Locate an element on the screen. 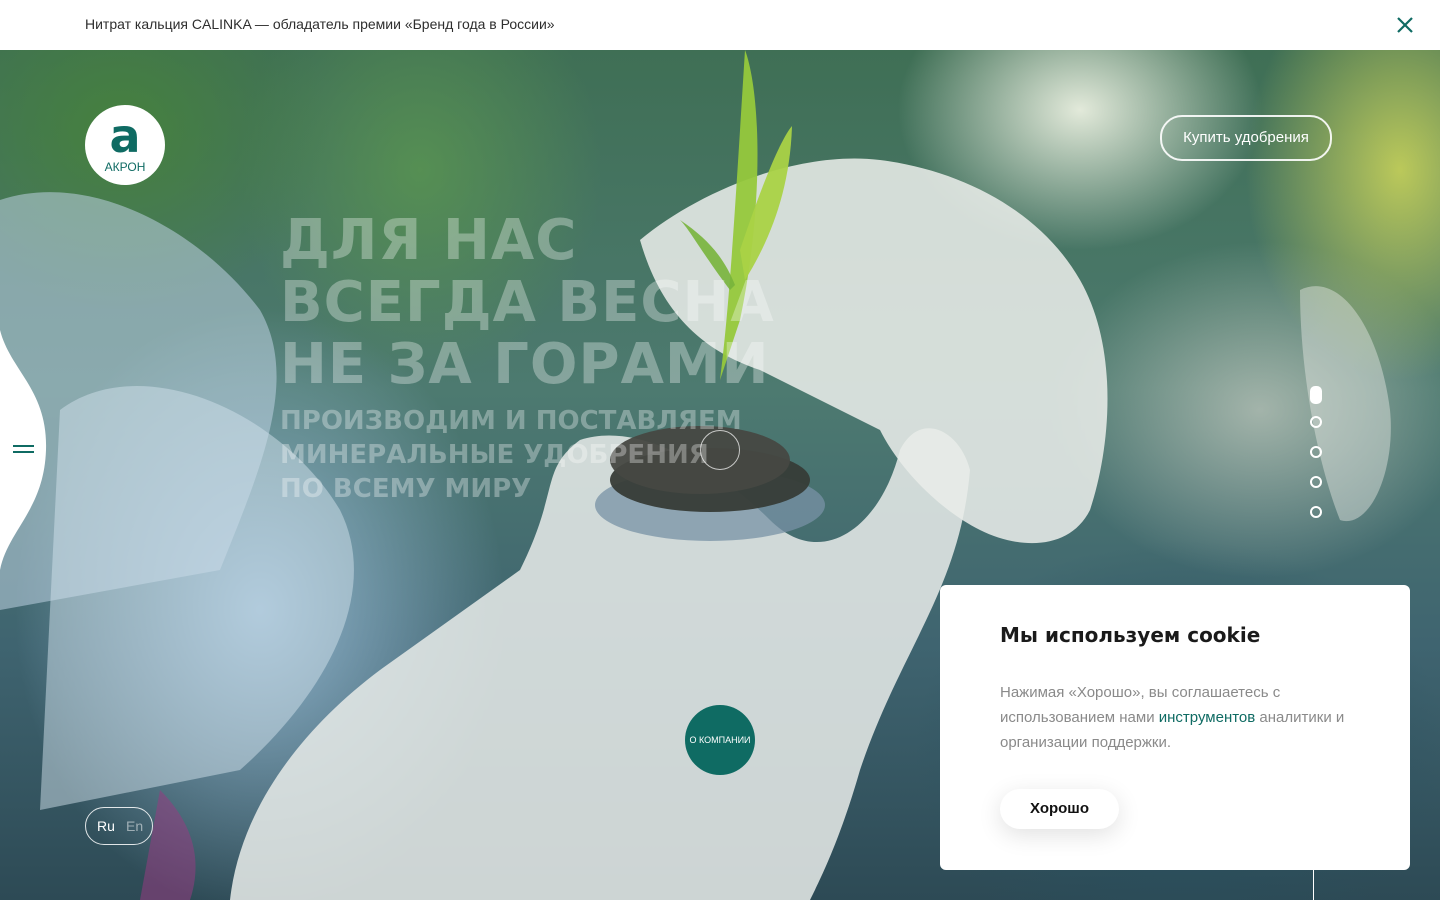  hamburger-icon is located at coordinates (23, 450).